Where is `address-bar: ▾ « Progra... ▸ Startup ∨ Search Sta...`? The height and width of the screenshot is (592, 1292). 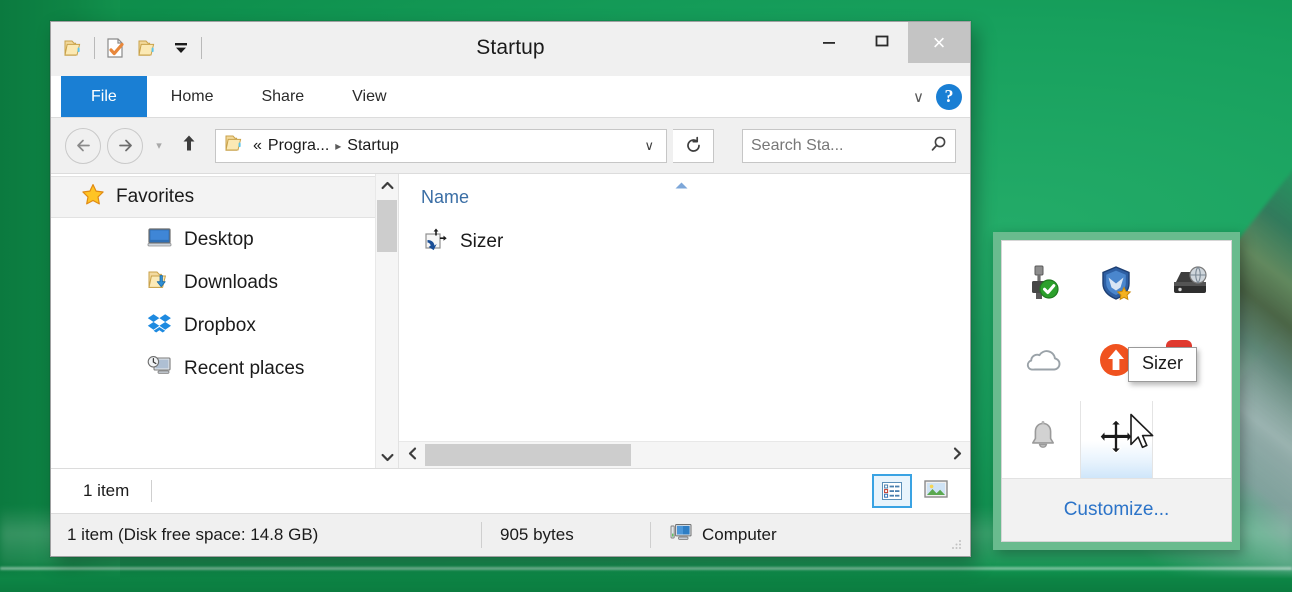 address-bar: ▾ « Progra... ▸ Startup ∨ Search Sta... is located at coordinates (510, 145).